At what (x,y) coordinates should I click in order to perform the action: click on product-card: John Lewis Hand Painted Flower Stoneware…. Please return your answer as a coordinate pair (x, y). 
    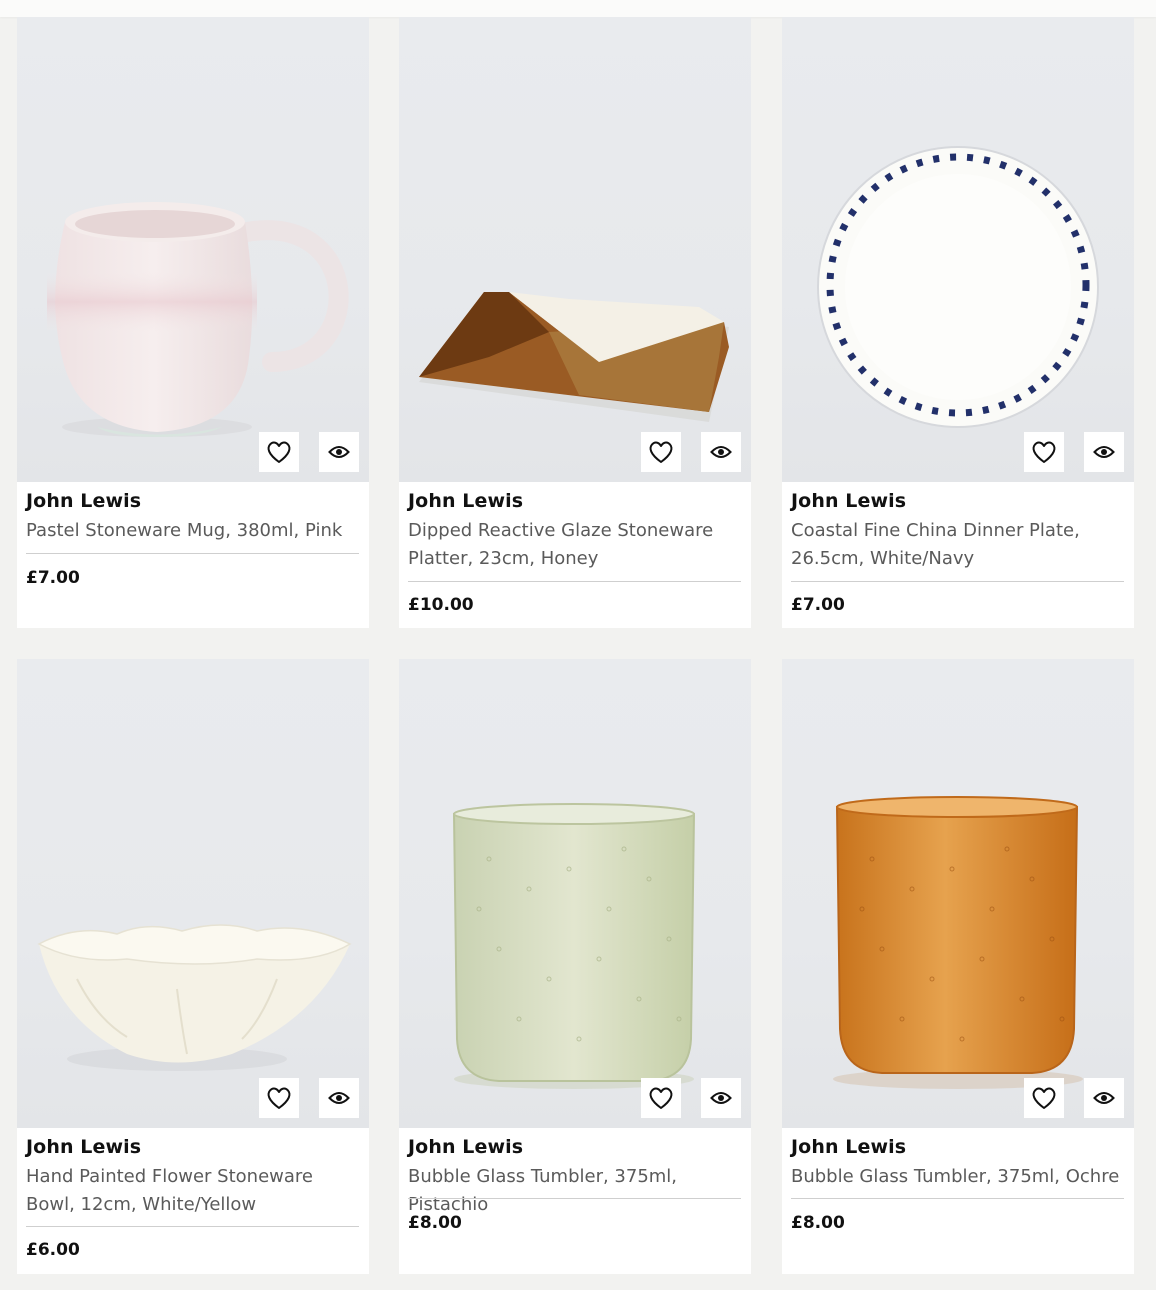
    Looking at the image, I should click on (193, 966).